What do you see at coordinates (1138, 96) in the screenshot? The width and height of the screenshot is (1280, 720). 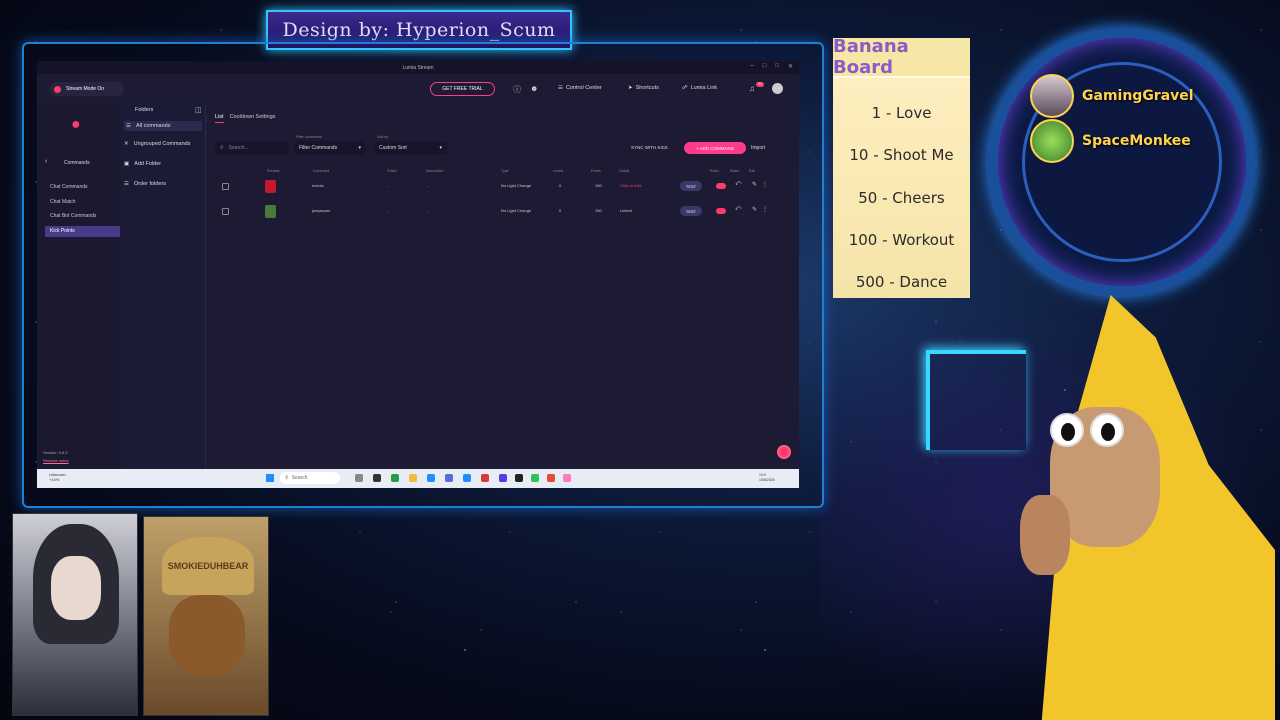 I see `subscriber-name: GamingGravel` at bounding box center [1138, 96].